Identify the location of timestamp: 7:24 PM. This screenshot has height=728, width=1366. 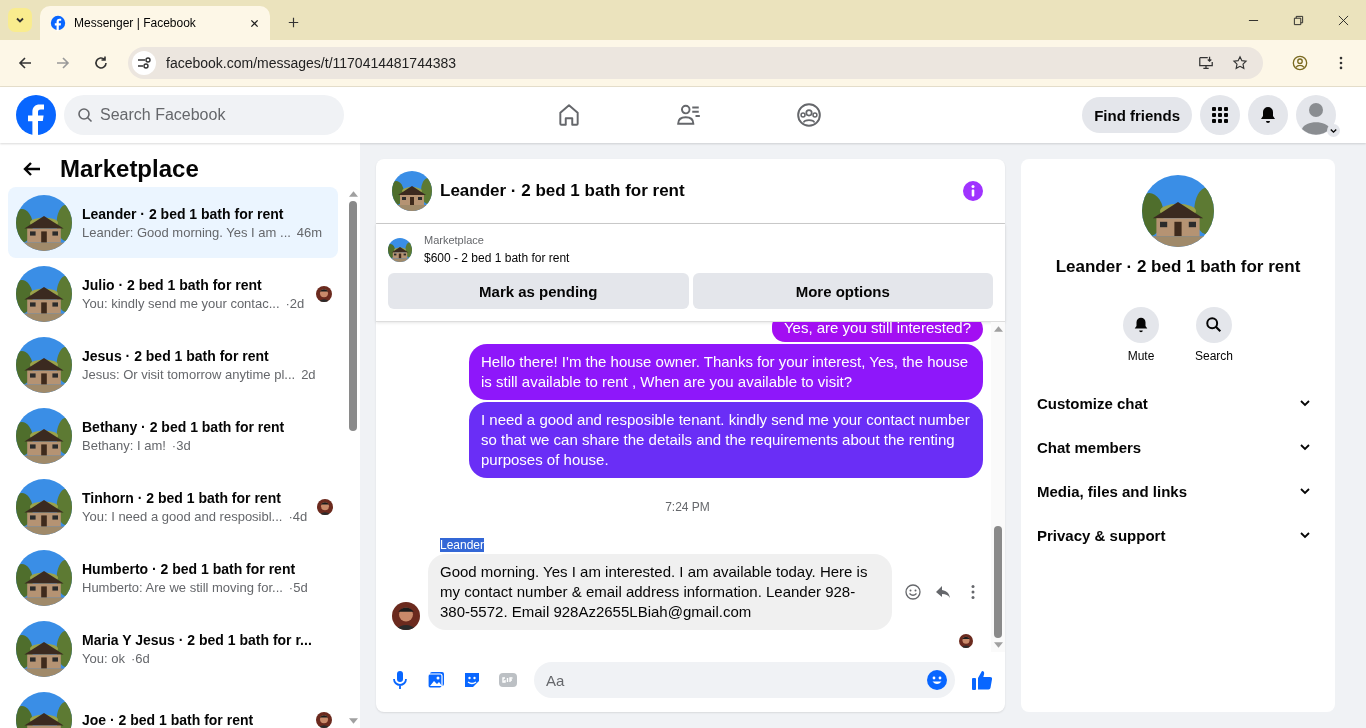
(687, 507).